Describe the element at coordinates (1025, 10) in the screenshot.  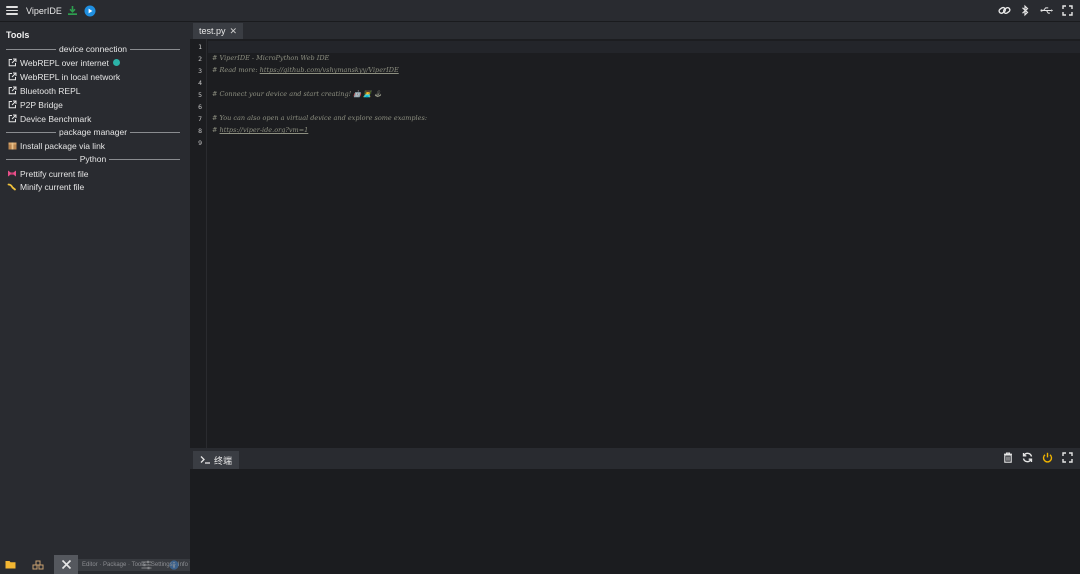
I see `bluetooth-icon` at that location.